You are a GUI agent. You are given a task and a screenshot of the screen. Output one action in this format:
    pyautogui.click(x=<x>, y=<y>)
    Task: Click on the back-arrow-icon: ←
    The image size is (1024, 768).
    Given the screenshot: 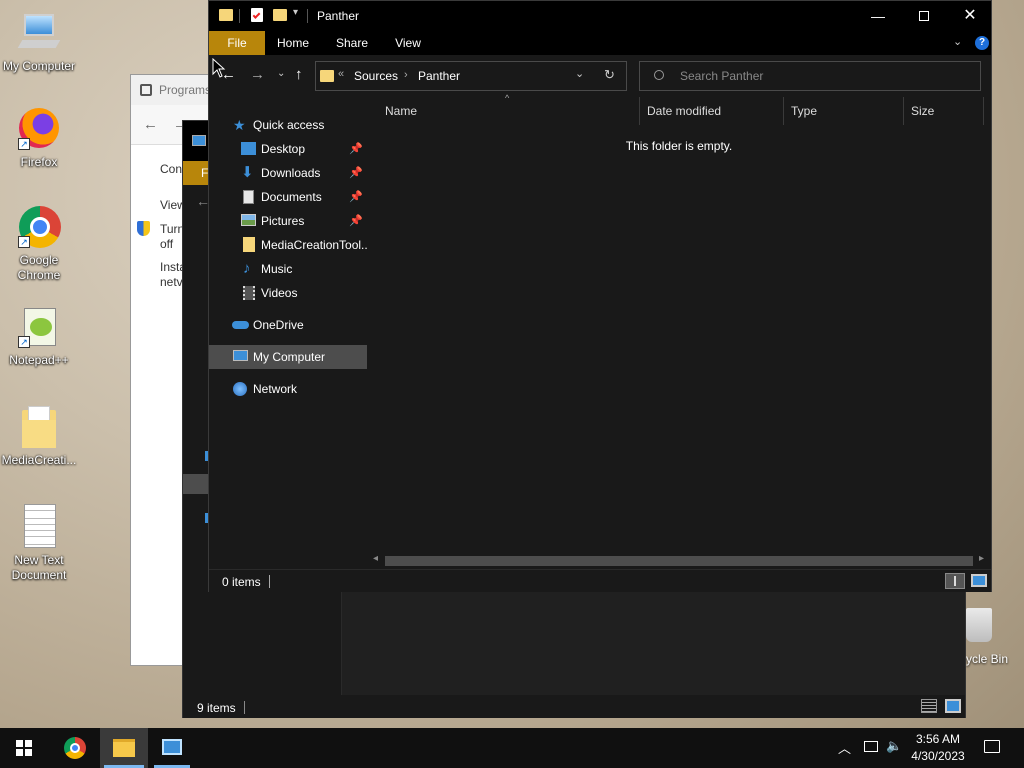 What is the action you would take?
    pyautogui.click(x=150, y=124)
    